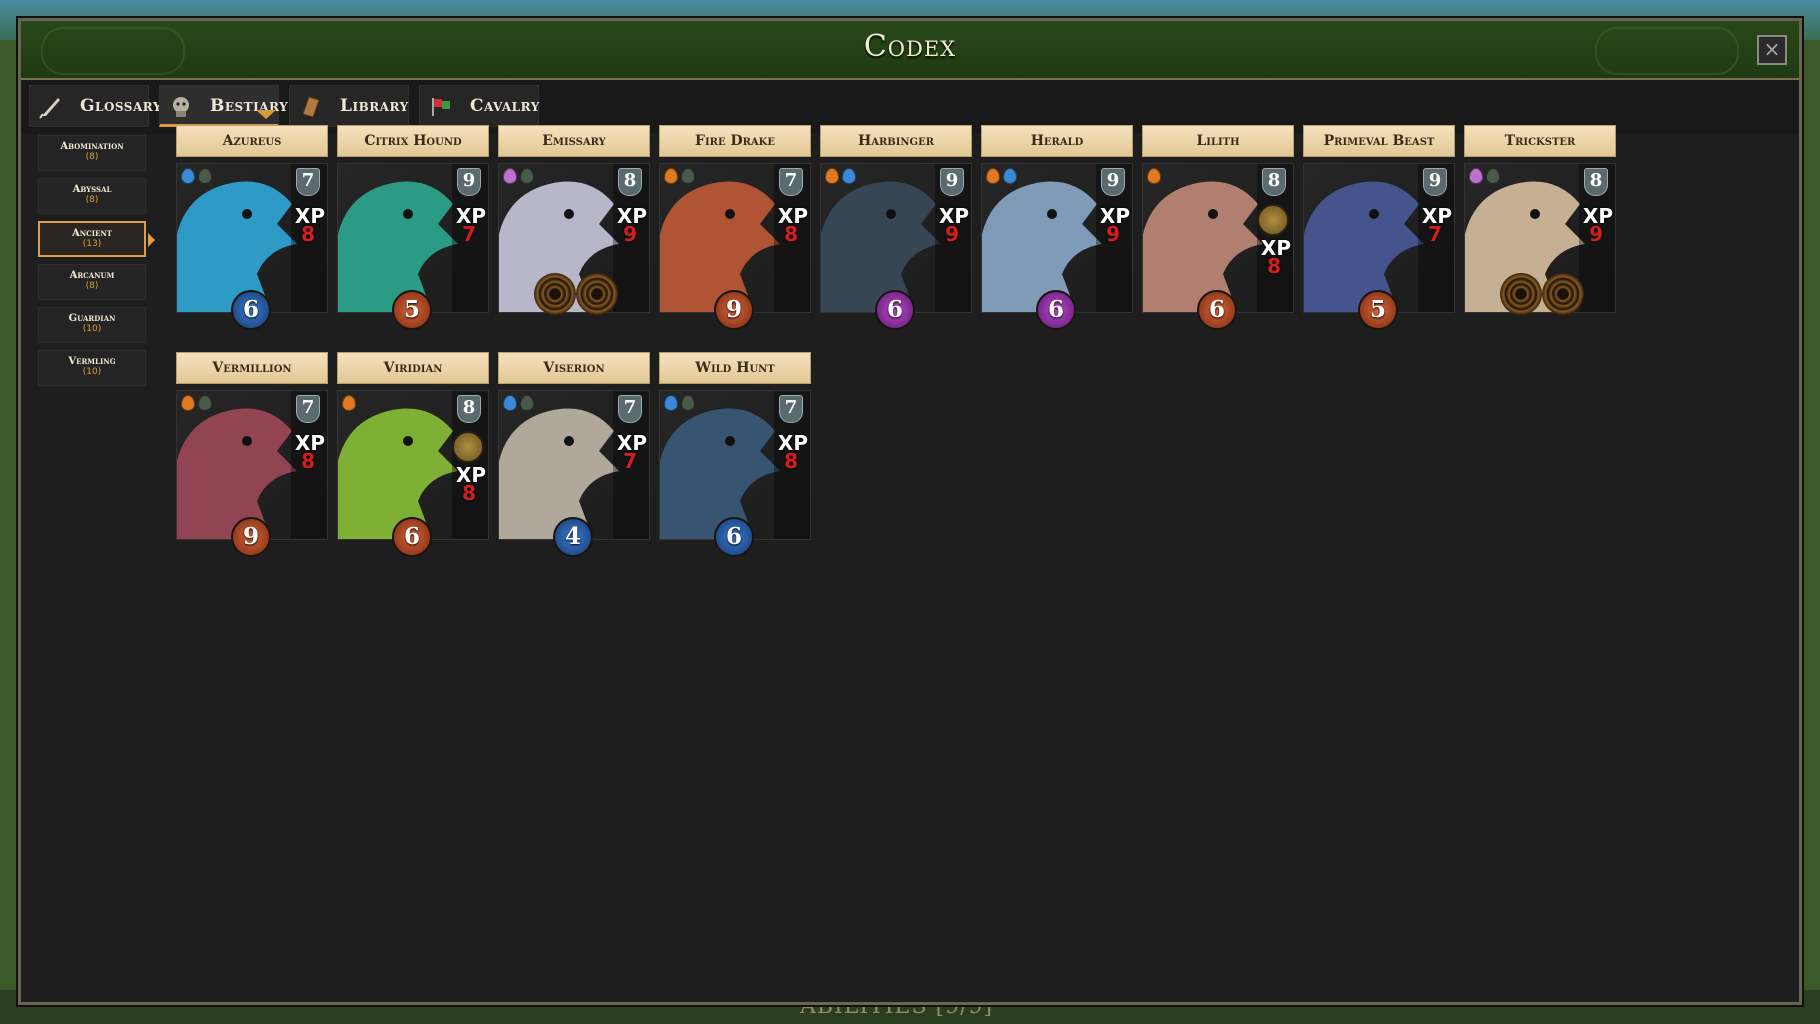  What do you see at coordinates (413, 227) in the screenshot?
I see `creature-card: Citrix Hound 9 XP 7 5` at bounding box center [413, 227].